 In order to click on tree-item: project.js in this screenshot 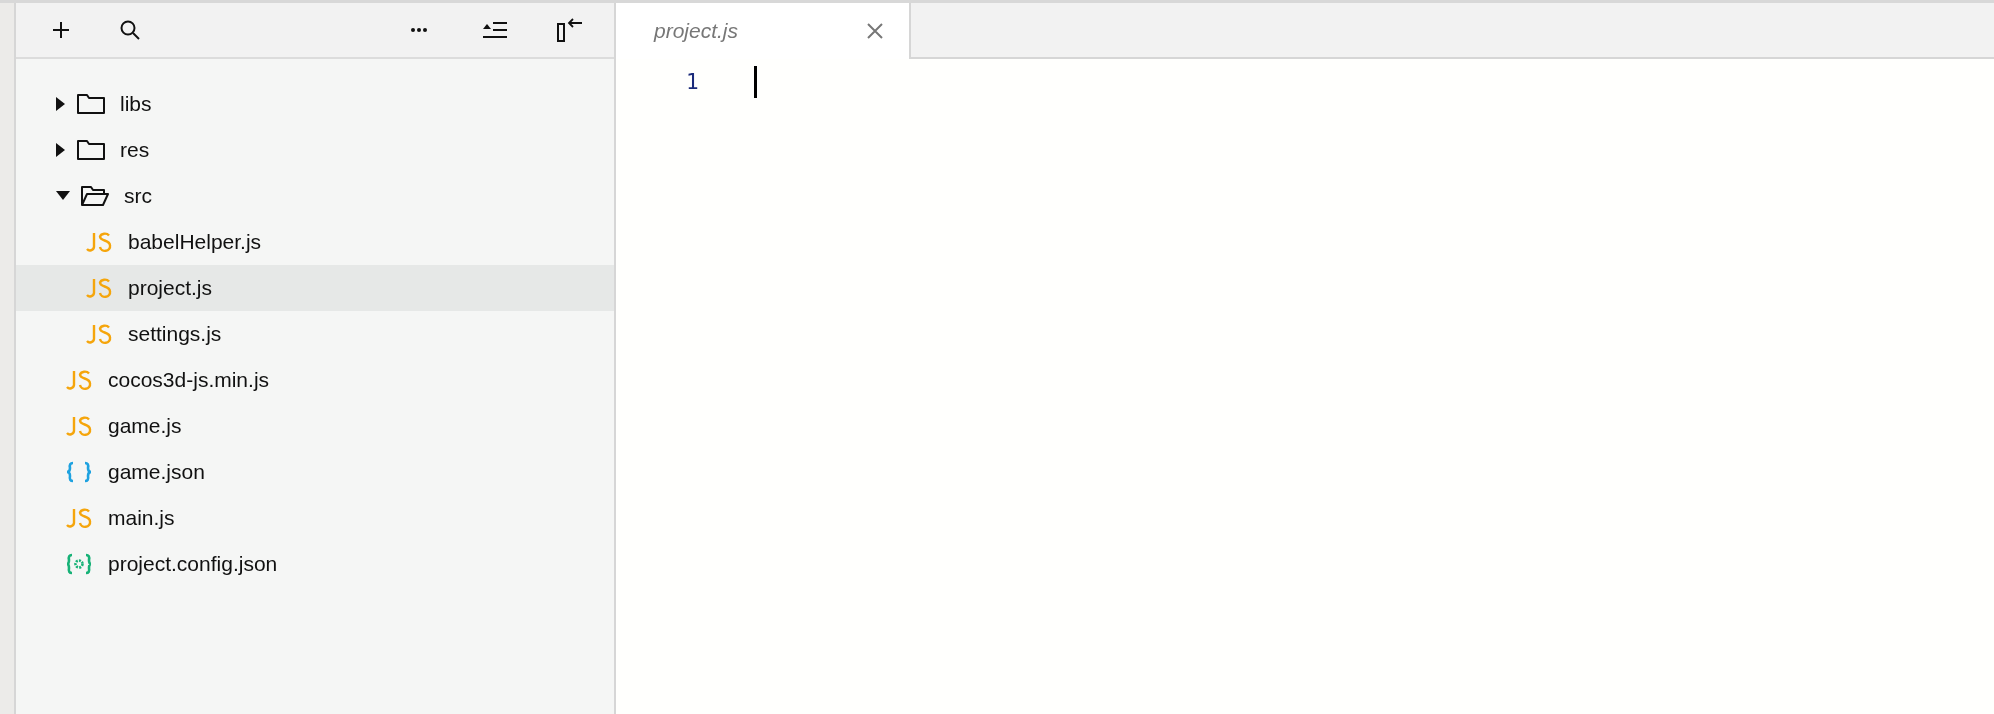, I will do `click(315, 288)`.